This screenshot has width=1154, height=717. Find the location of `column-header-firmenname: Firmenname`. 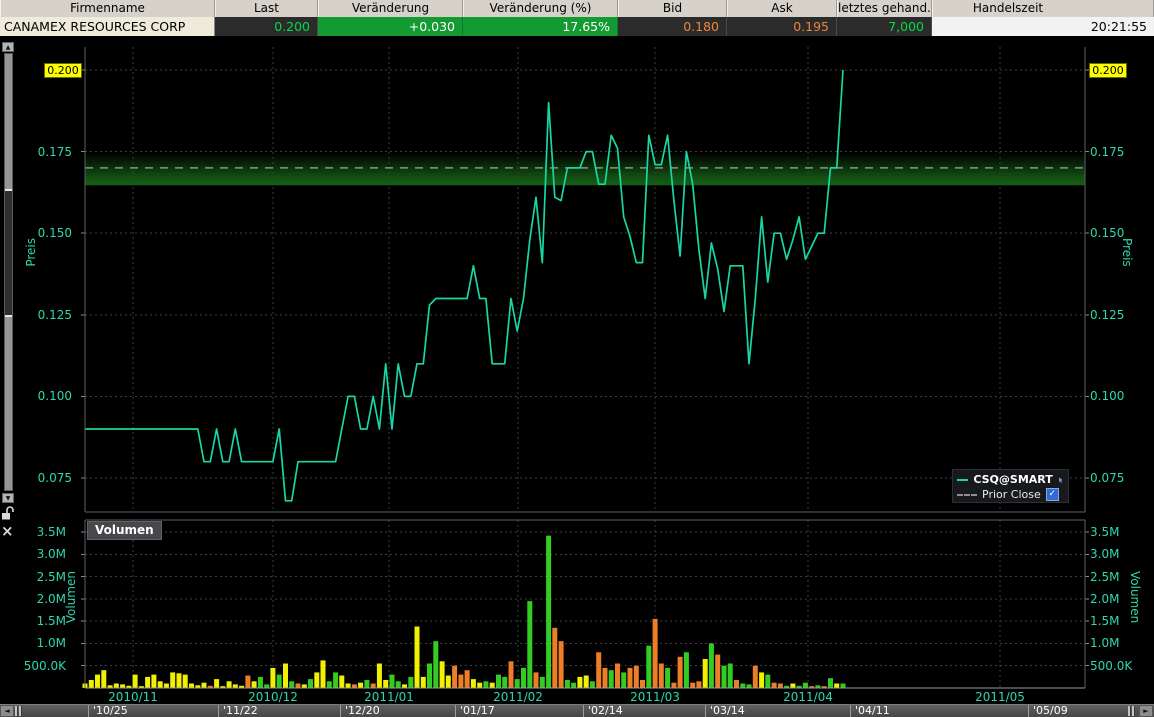

column-header-firmenname: Firmenname is located at coordinates (107, 8).